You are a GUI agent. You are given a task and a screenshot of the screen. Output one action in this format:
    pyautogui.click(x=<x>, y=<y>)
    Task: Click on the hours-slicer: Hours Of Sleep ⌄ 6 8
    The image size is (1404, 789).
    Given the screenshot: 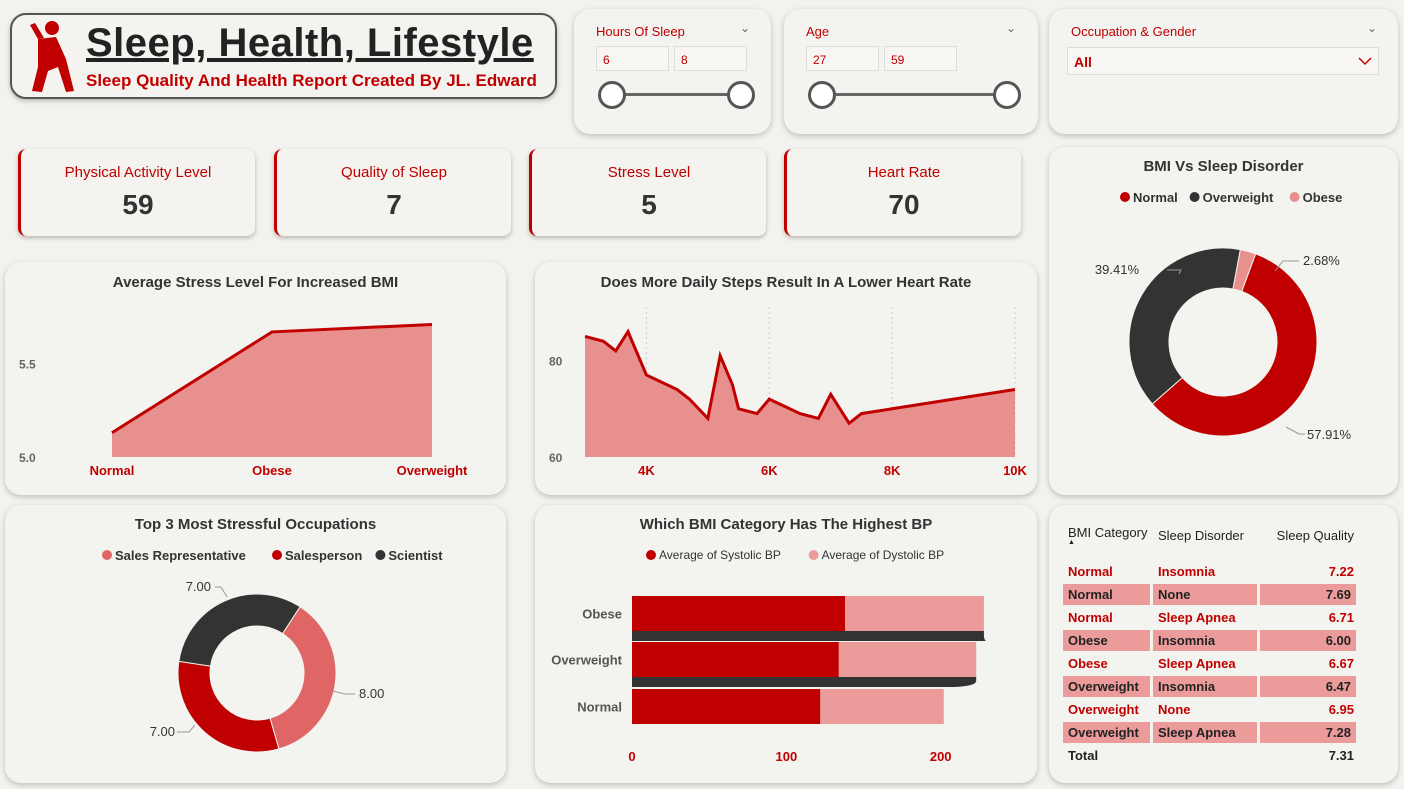 What is the action you would take?
    pyautogui.click(x=672, y=71)
    